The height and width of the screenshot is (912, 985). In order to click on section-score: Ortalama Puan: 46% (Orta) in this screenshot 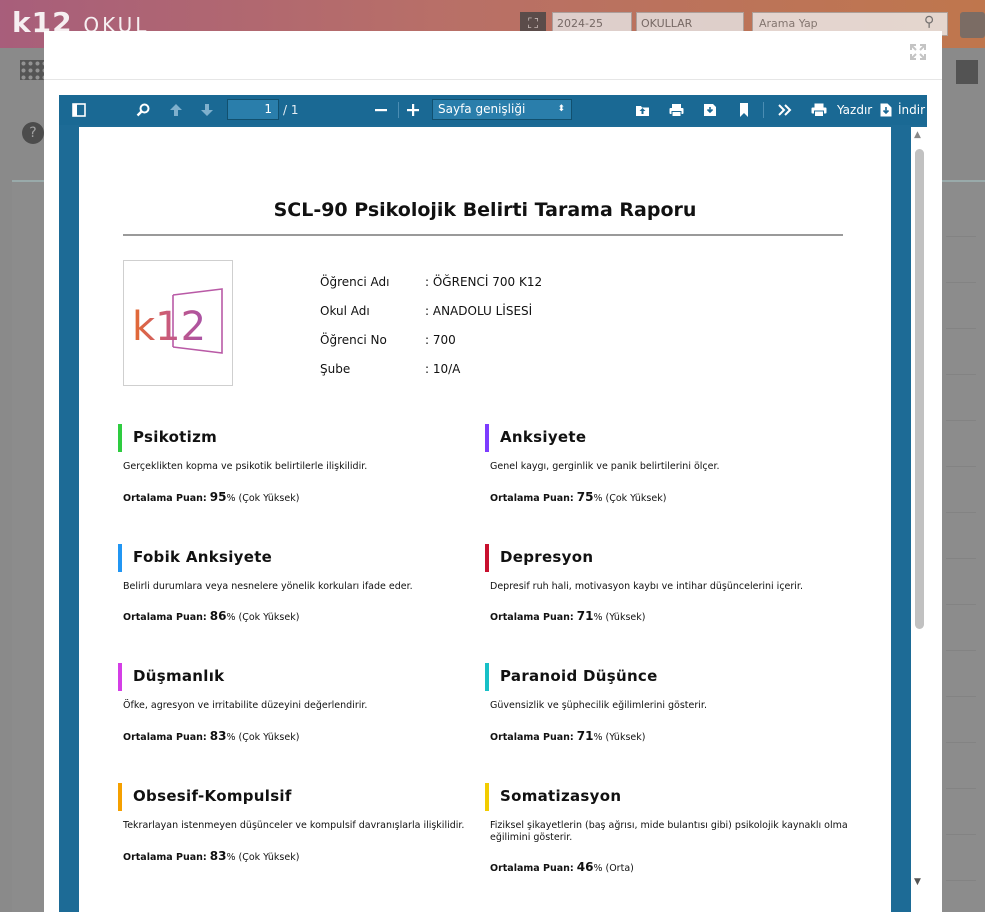, I will do `click(562, 867)`.